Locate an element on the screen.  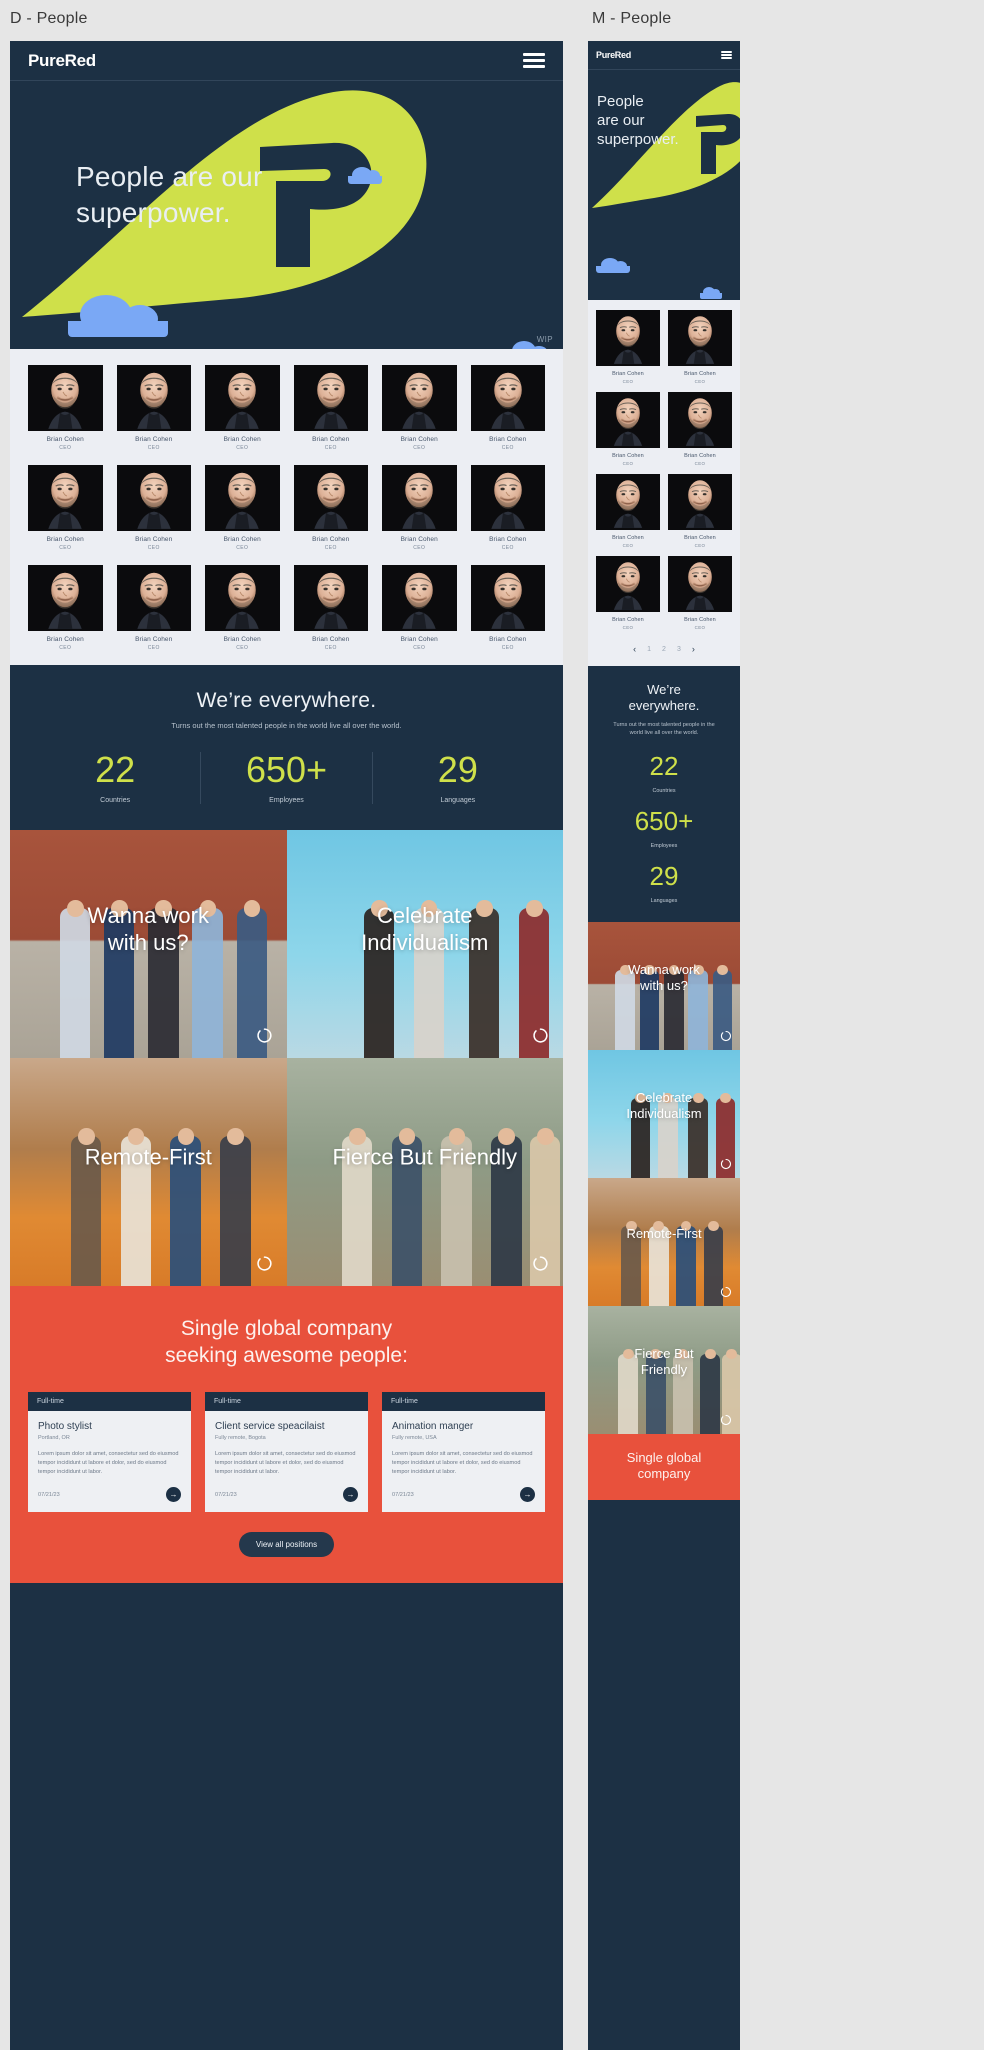
photo-tile-title: Remote-First is located at coordinates (148, 1158).